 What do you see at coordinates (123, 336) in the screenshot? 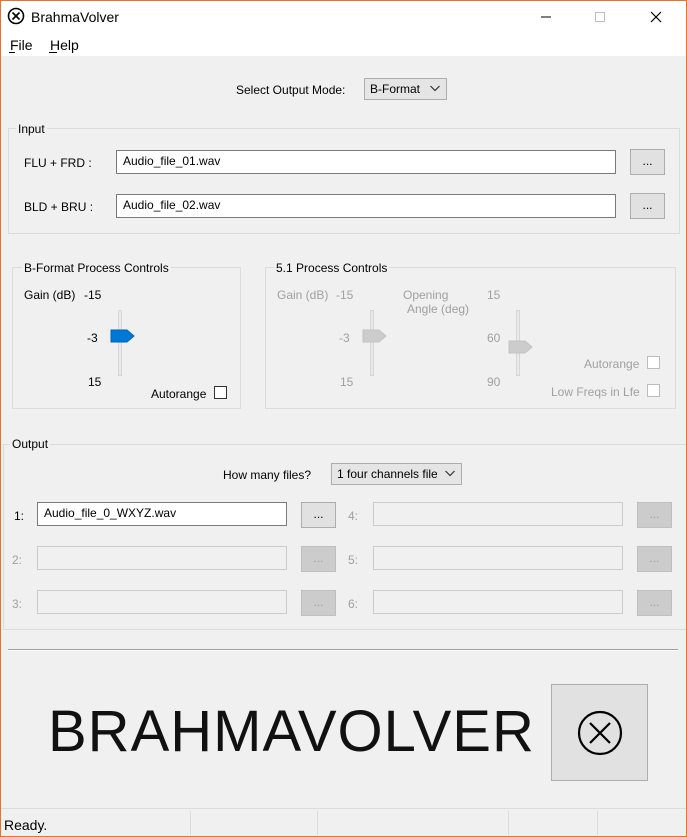
I see `bformat-gain-slider-thumb` at bounding box center [123, 336].